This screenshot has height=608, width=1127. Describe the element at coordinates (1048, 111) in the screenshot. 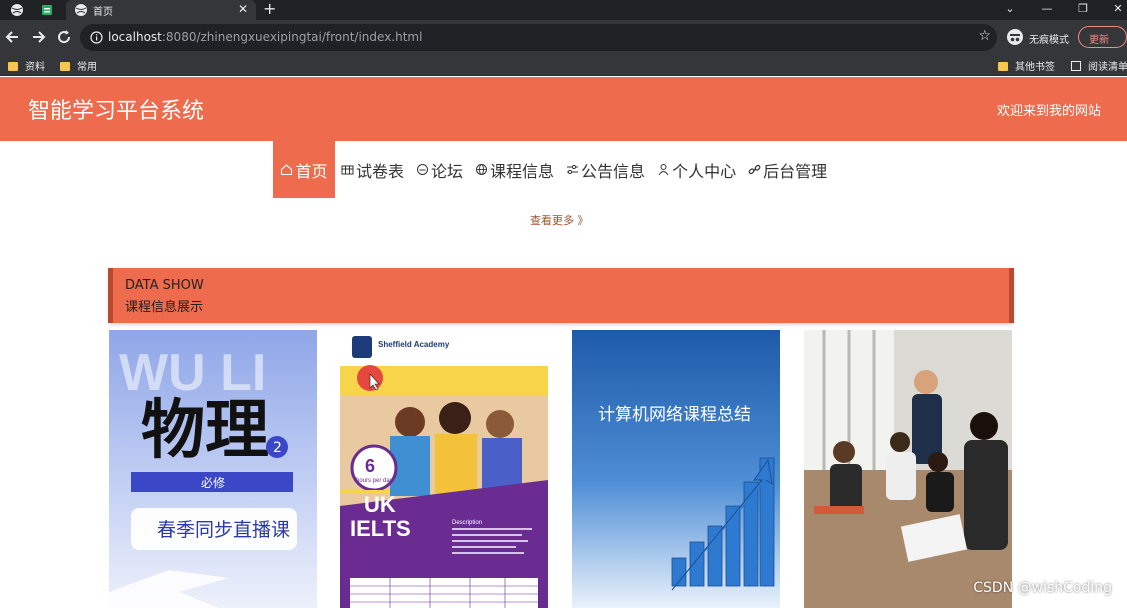

I see `welcome-text: 欢迎来到我的网站` at that location.